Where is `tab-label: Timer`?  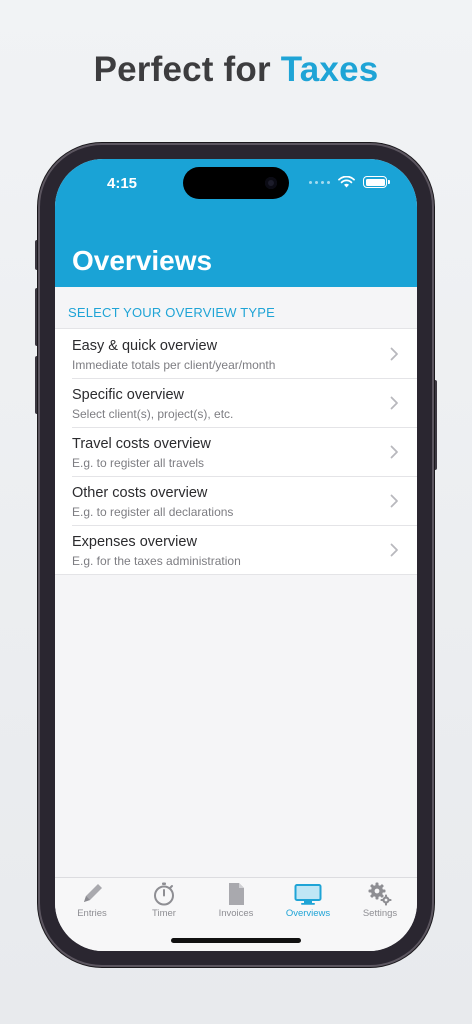 tab-label: Timer is located at coordinates (164, 913).